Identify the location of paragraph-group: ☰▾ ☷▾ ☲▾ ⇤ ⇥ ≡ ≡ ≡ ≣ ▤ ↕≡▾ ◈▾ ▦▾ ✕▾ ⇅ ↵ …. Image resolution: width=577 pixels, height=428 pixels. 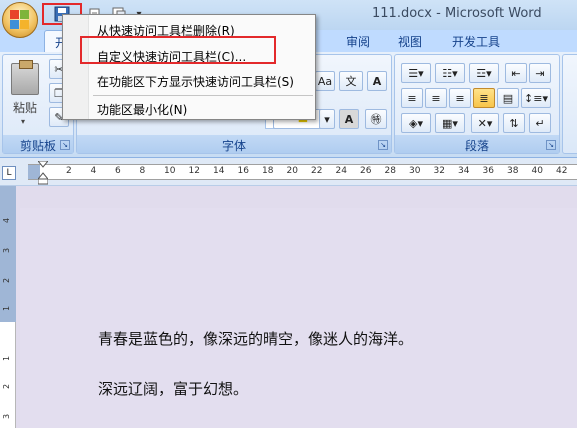
(477, 104).